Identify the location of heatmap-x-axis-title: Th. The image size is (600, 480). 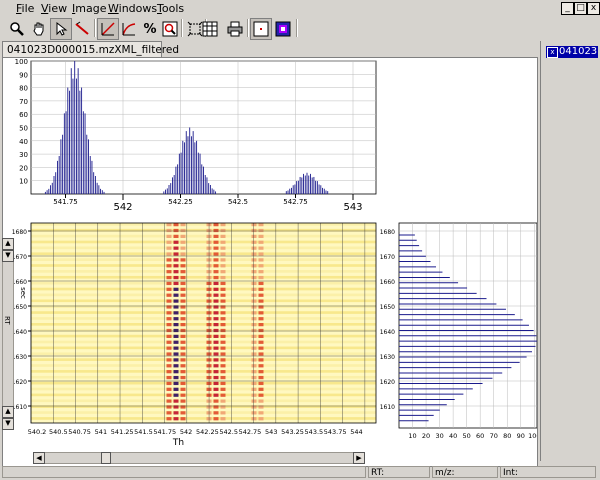
(178, 443).